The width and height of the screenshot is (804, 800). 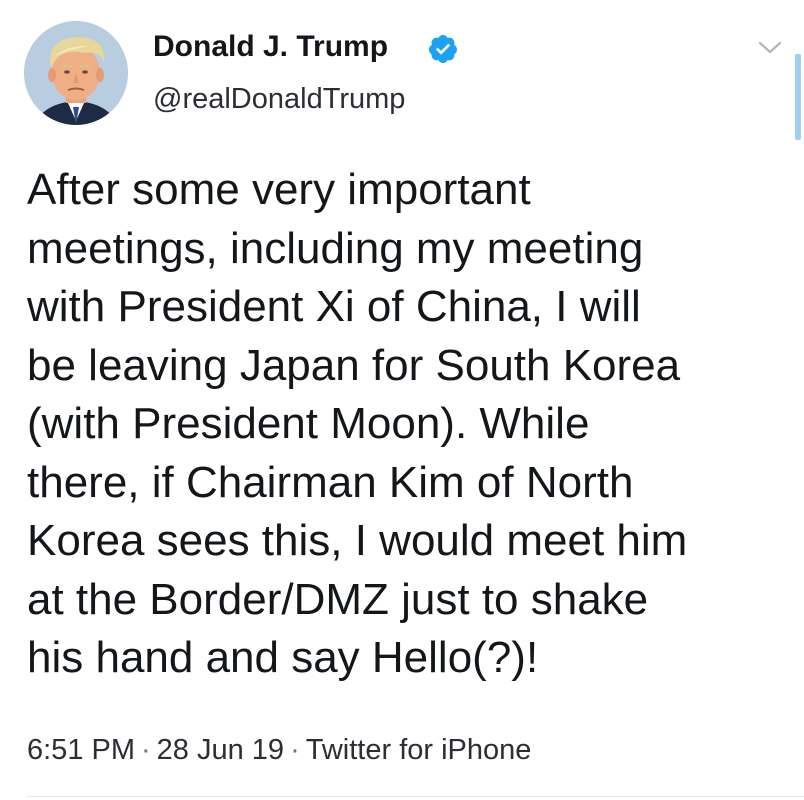 What do you see at coordinates (279, 189) in the screenshot?
I see `tweet-text-line: After some very important` at bounding box center [279, 189].